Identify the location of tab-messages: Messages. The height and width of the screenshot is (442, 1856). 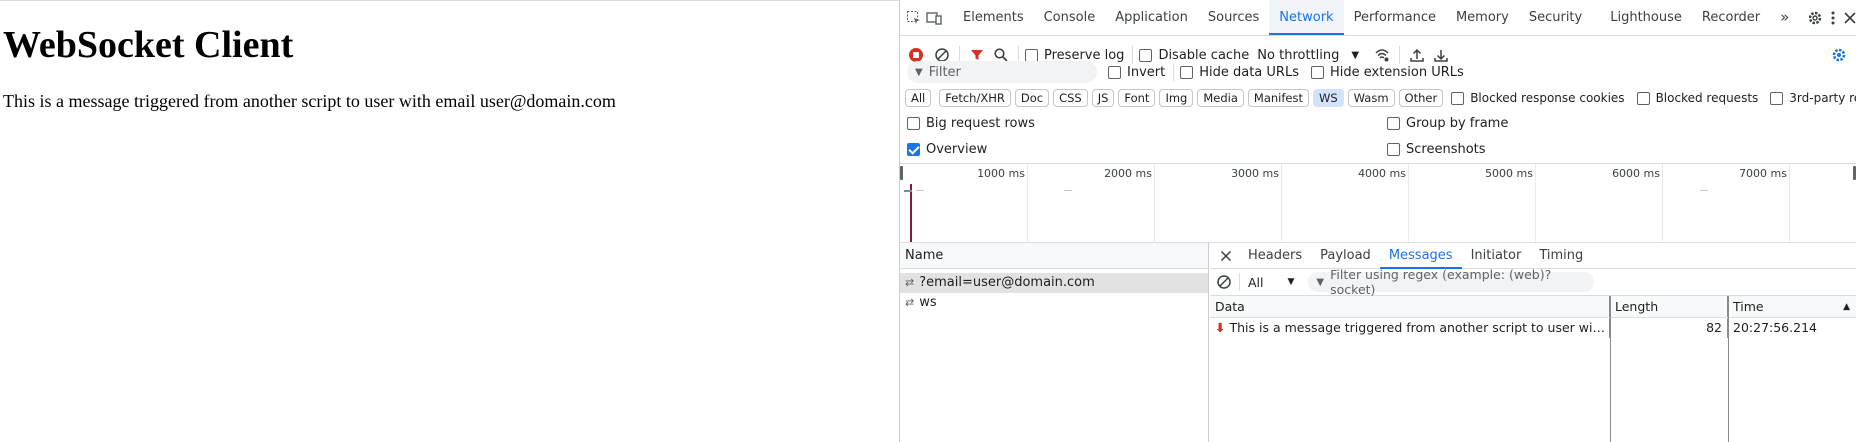
(1420, 256).